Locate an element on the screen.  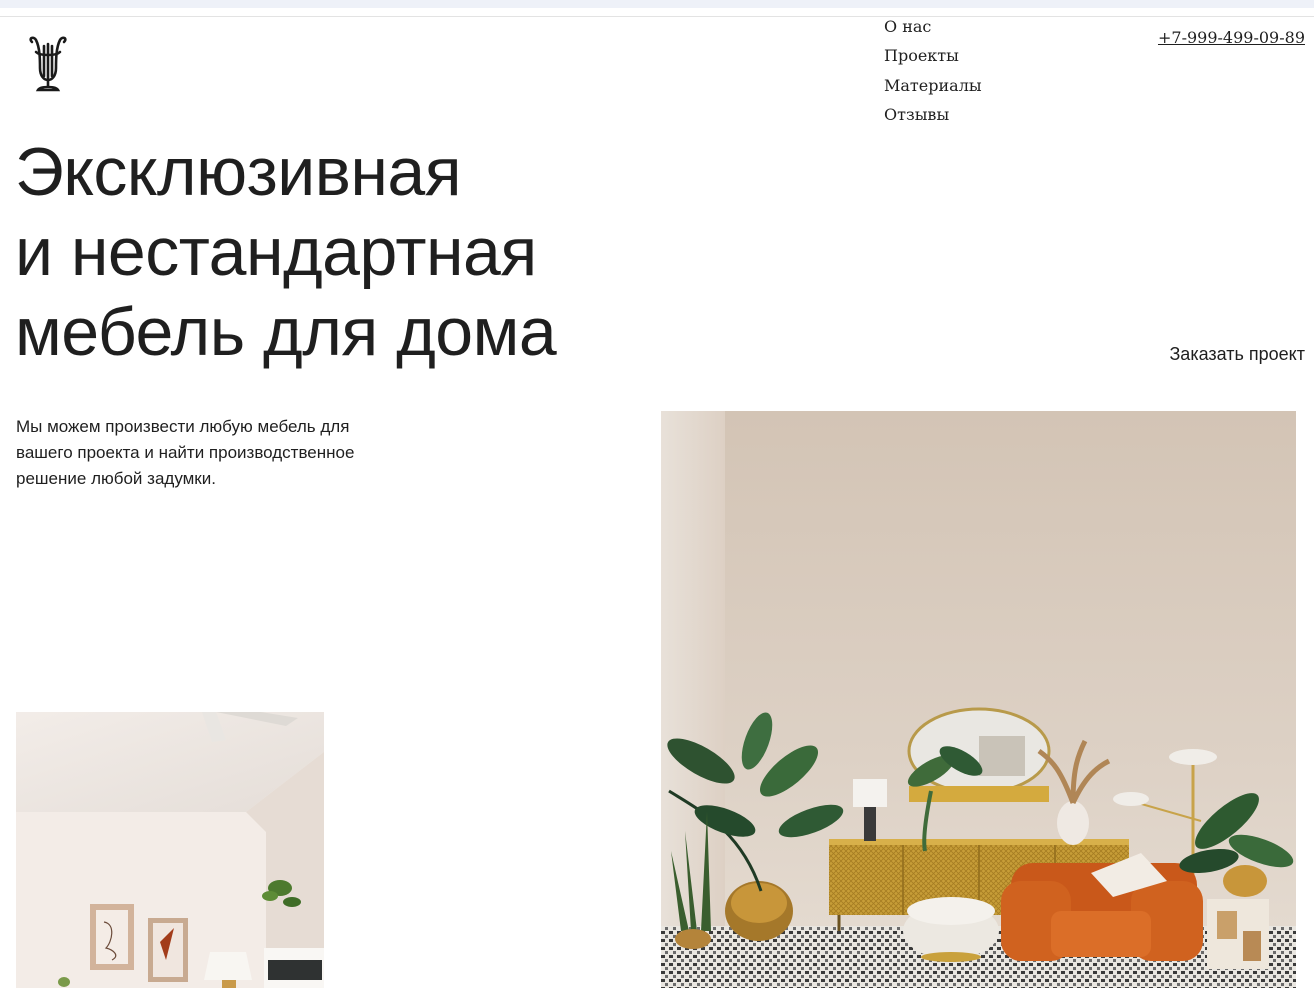
hero-title-line: и нестандартная is located at coordinates (276, 252).